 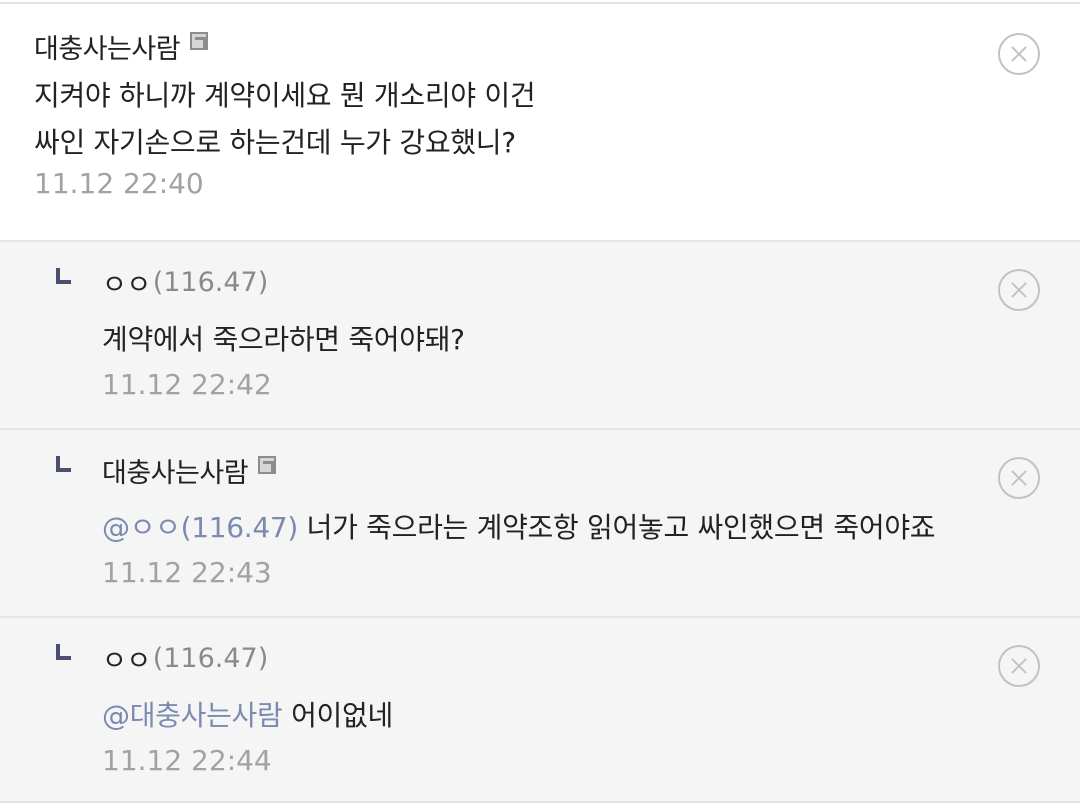 I want to click on comment-text: @대충사는사람 어이없네, so click(x=591, y=715).